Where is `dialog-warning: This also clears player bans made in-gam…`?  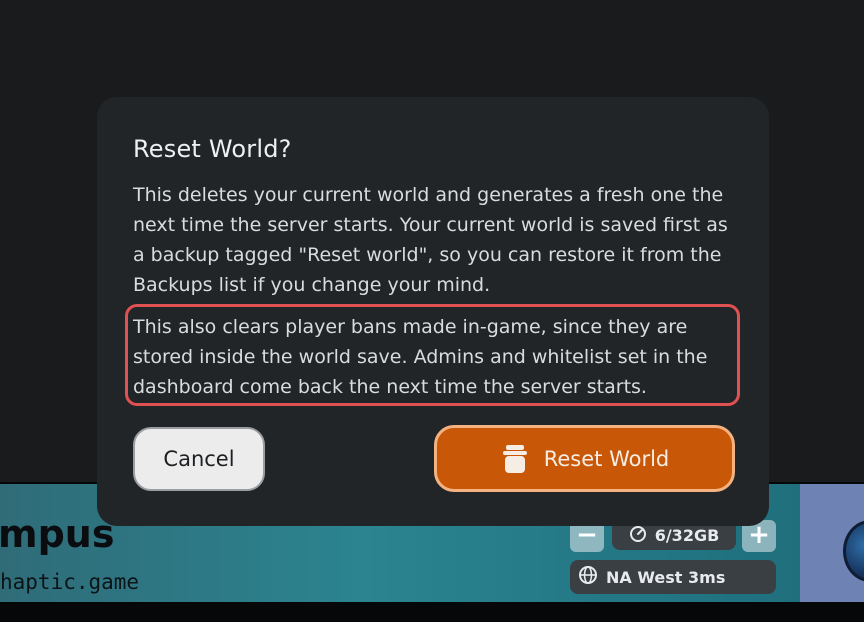 dialog-warning: This also clears player bans made in-gam… is located at coordinates (420, 357).